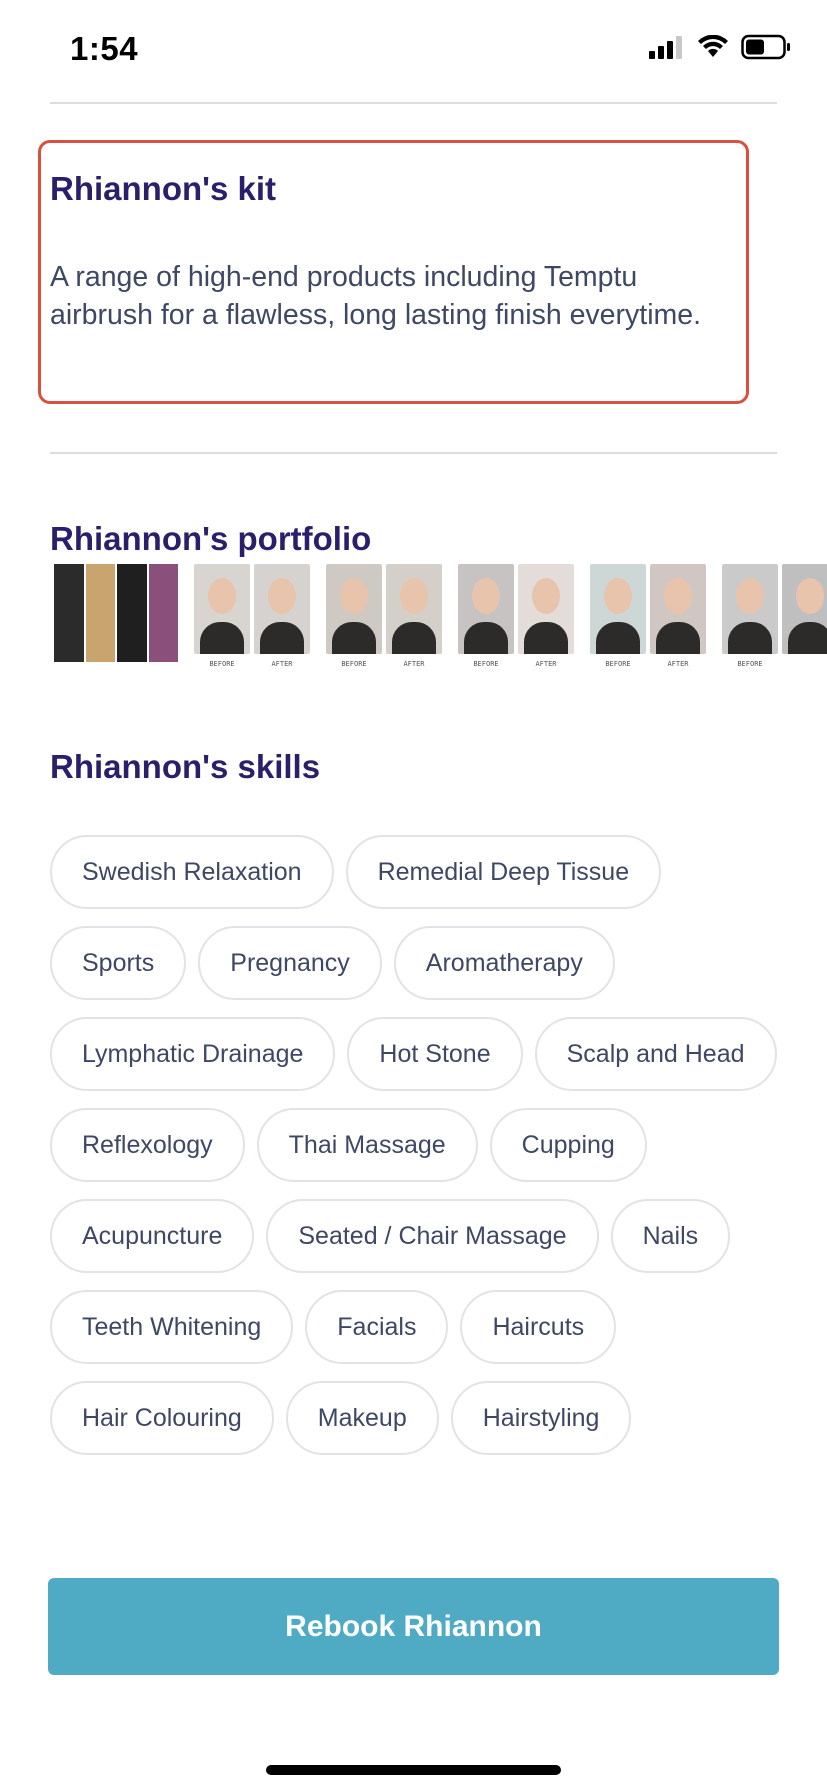  Describe the element at coordinates (413, 1770) in the screenshot. I see `home-indicator` at that location.